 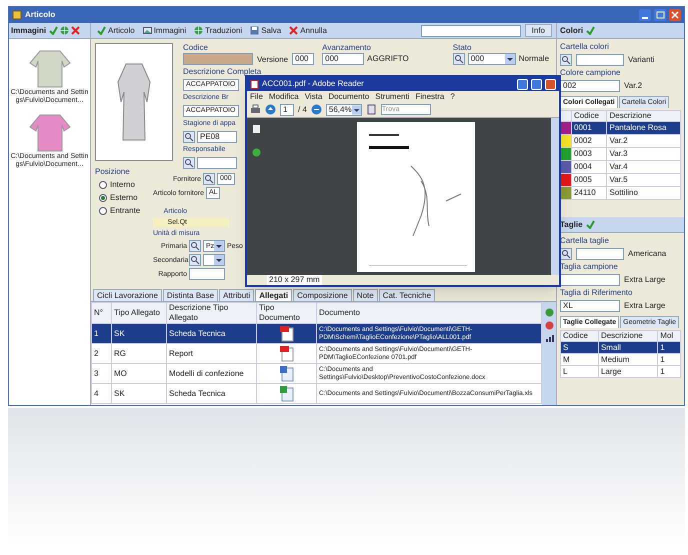 I want to click on menu-item: Strumenti, so click(x=392, y=97).